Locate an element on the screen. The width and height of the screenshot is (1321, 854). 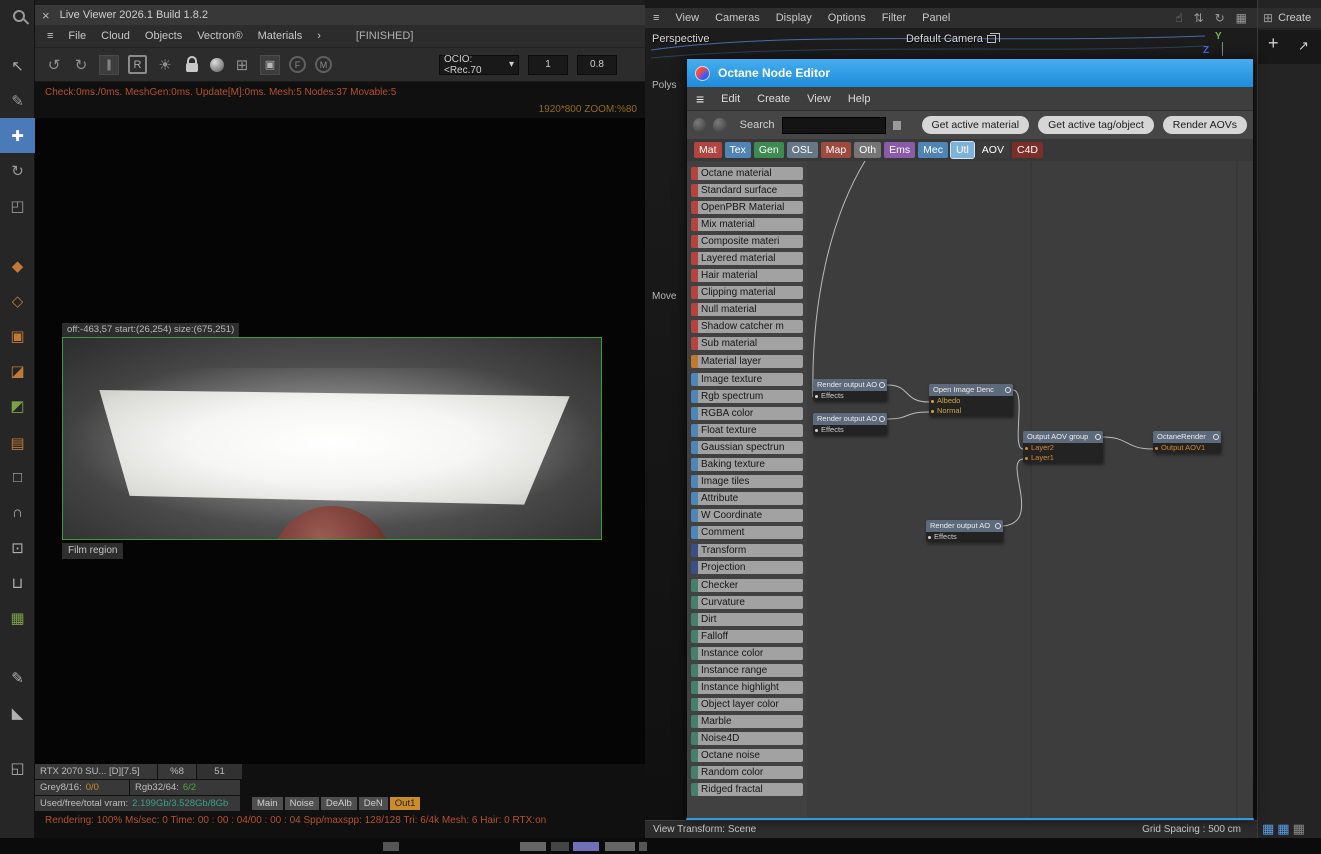
node-type-instance-highlight: Instance highlight is located at coordinates (747, 687).